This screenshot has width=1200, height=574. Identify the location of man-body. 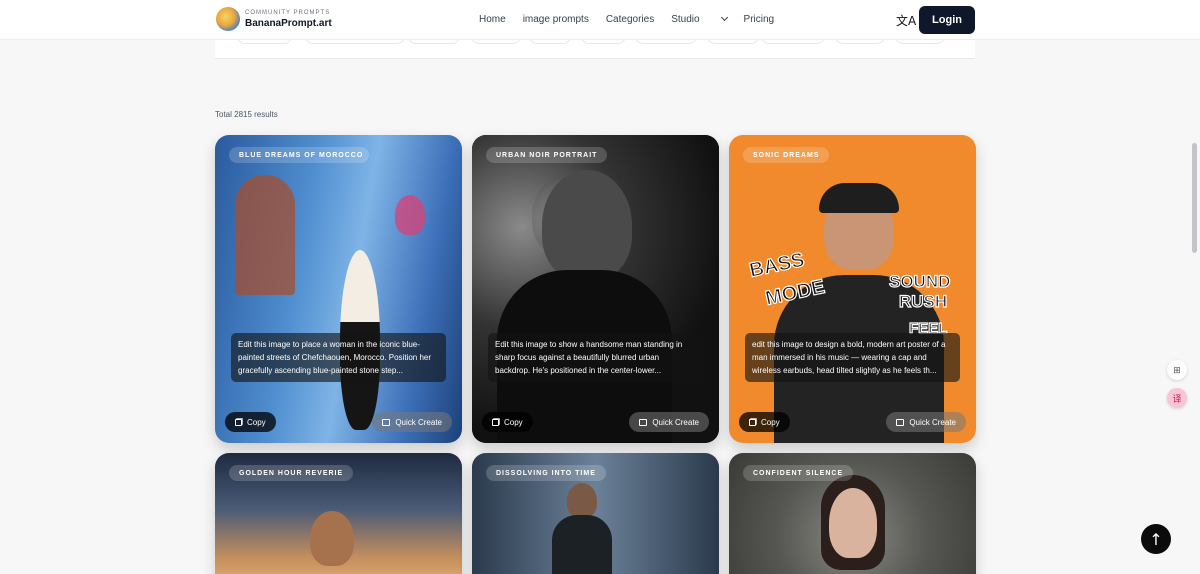
(582, 544).